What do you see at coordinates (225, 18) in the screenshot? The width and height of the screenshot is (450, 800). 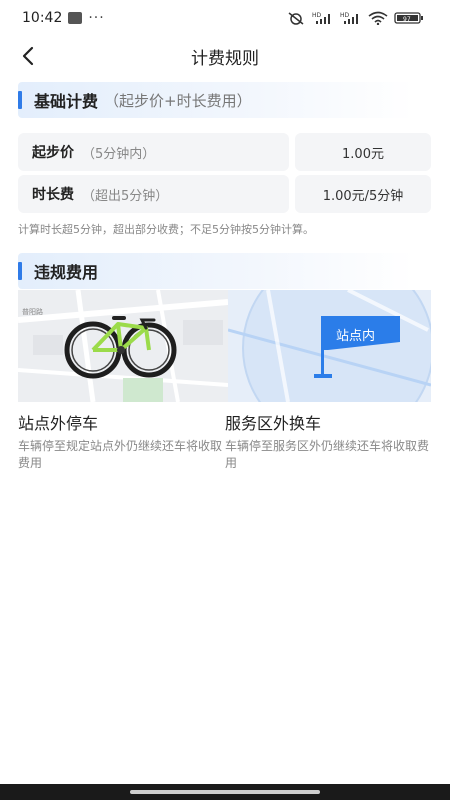 I see `status-bar: 10:42 ··· HD HD 97` at bounding box center [225, 18].